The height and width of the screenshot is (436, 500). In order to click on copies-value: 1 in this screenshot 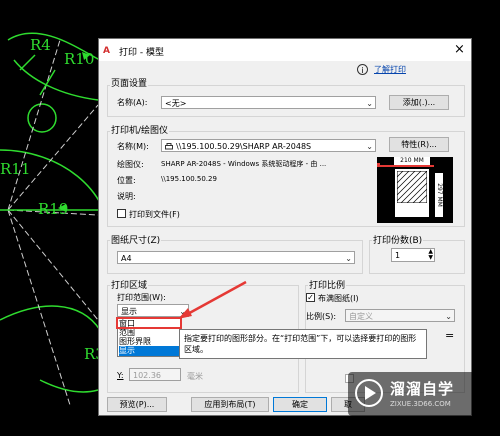, I will do `click(398, 255)`.